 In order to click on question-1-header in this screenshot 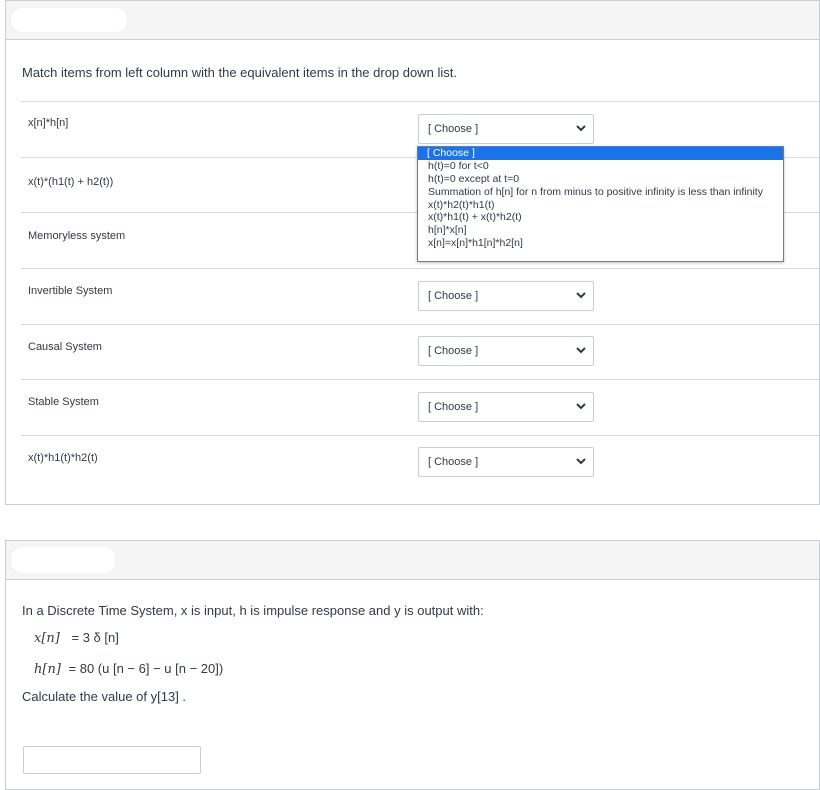, I will do `click(412, 20)`.